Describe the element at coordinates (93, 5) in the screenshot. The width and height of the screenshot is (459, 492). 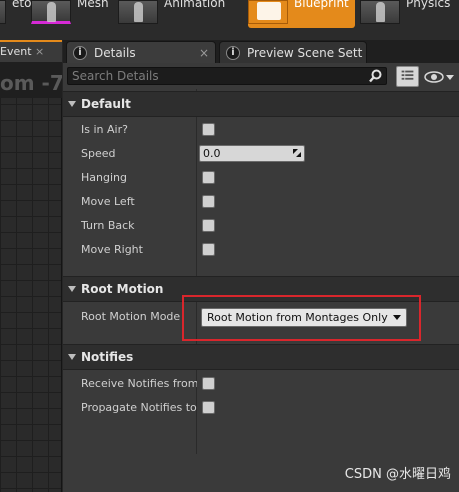
I see `mode-label: Mesh` at that location.